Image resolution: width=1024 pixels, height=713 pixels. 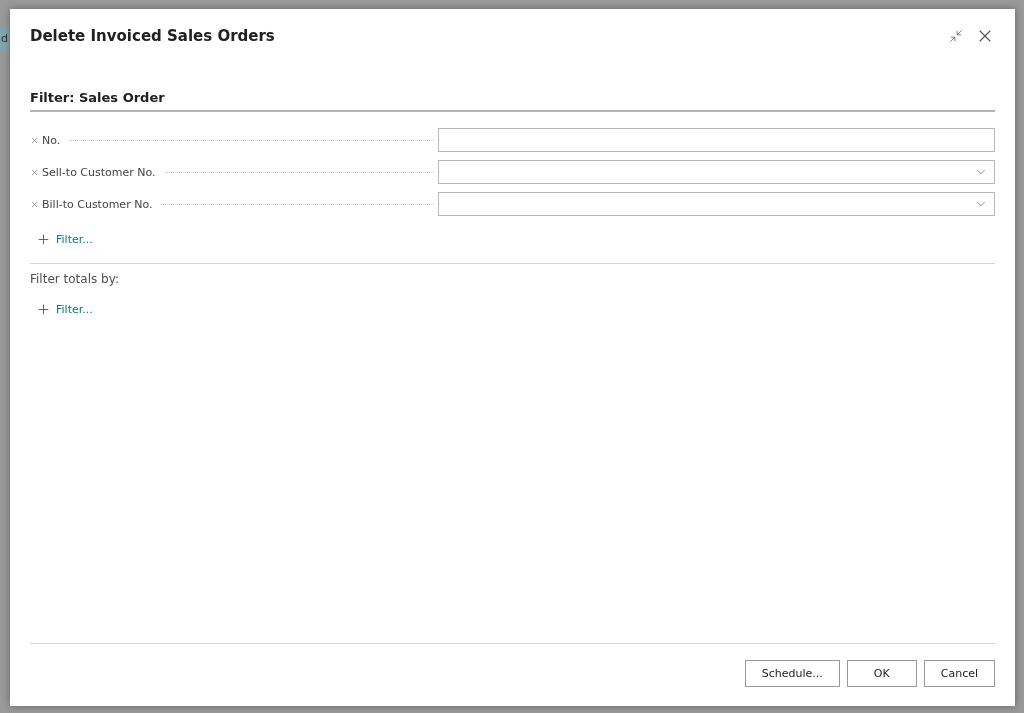 I want to click on filter-totals-label: Filter totals by:, so click(x=75, y=279).